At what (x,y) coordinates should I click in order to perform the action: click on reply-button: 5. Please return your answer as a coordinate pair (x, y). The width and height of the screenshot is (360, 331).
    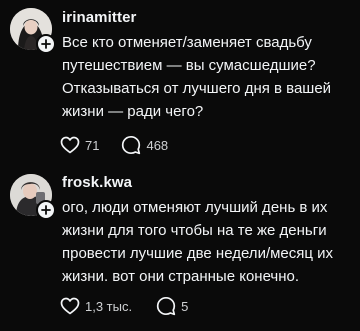
    Looking at the image, I should click on (172, 306).